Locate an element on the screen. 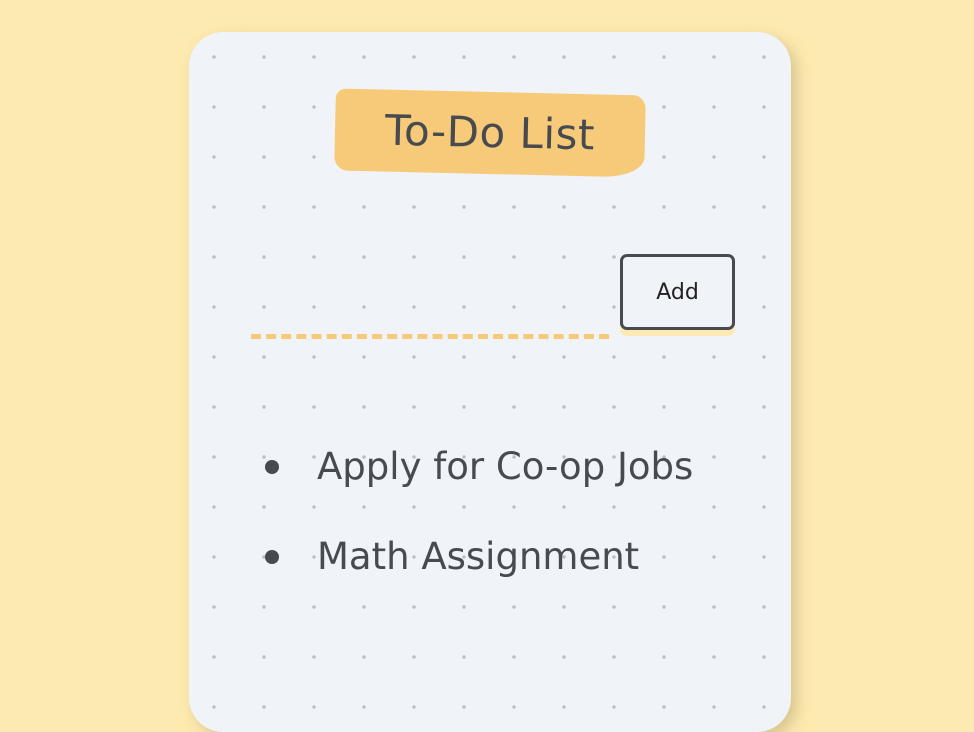 The image size is (974, 732). add-button: Add is located at coordinates (677, 292).